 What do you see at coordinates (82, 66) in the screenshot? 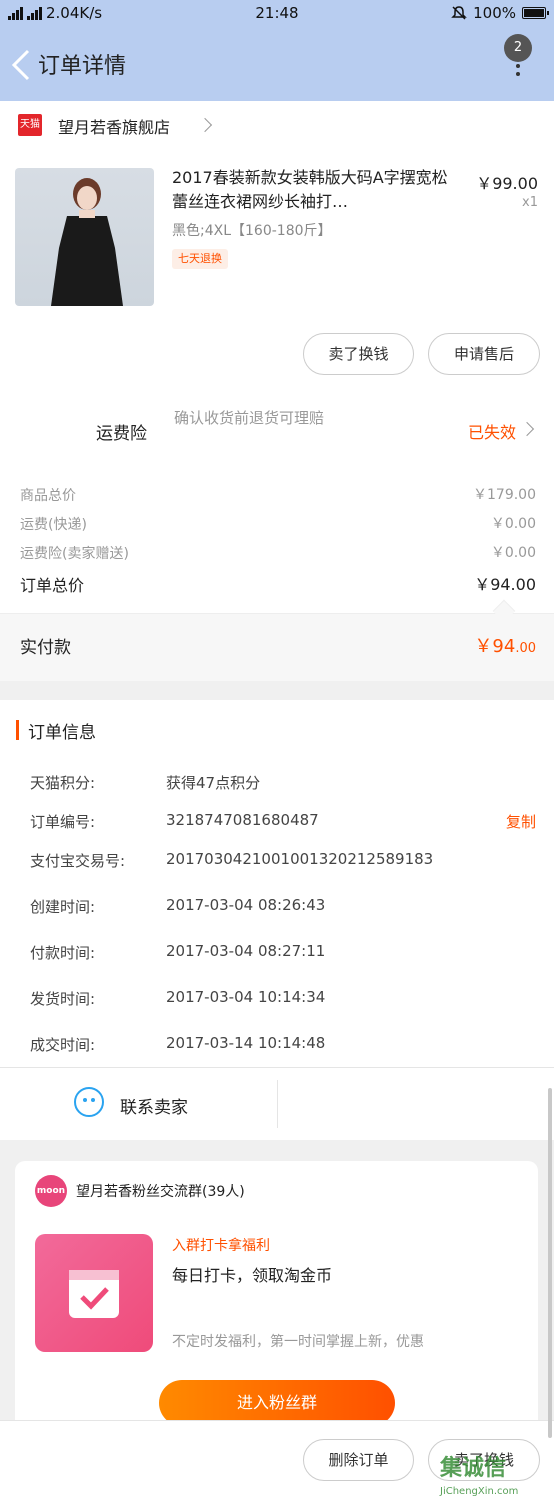
I see `page-title: 订单详情` at bounding box center [82, 66].